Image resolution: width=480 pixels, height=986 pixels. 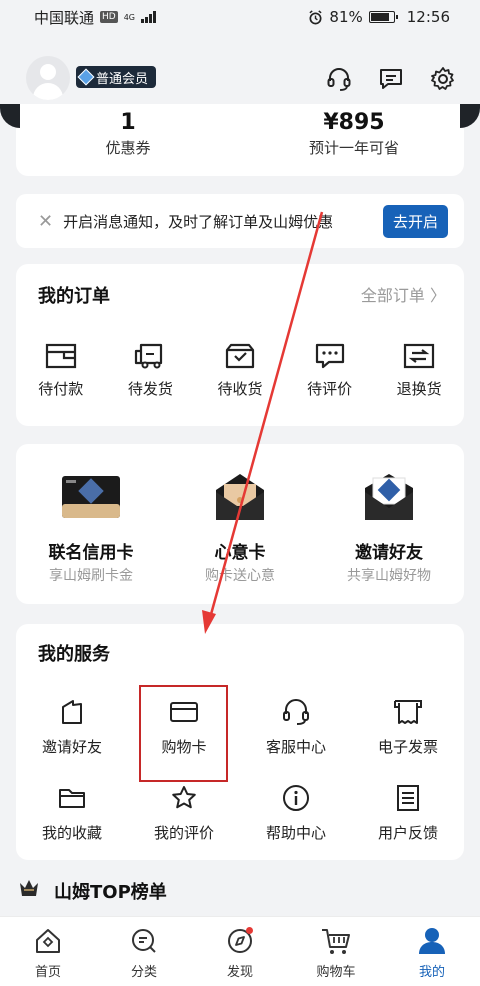 What do you see at coordinates (150, 389) in the screenshot?
I see `order-item-label: 待发货` at bounding box center [150, 389].